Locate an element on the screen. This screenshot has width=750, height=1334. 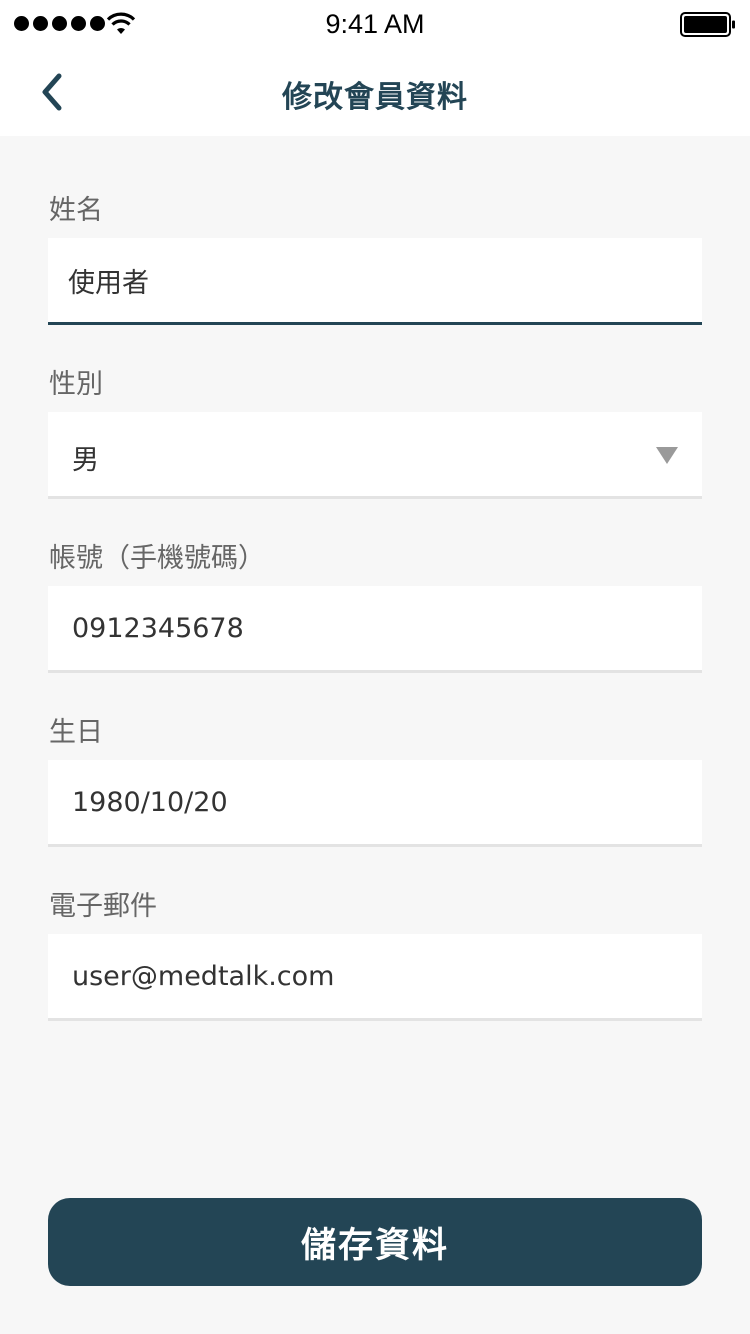
name-field is located at coordinates (375, 281).